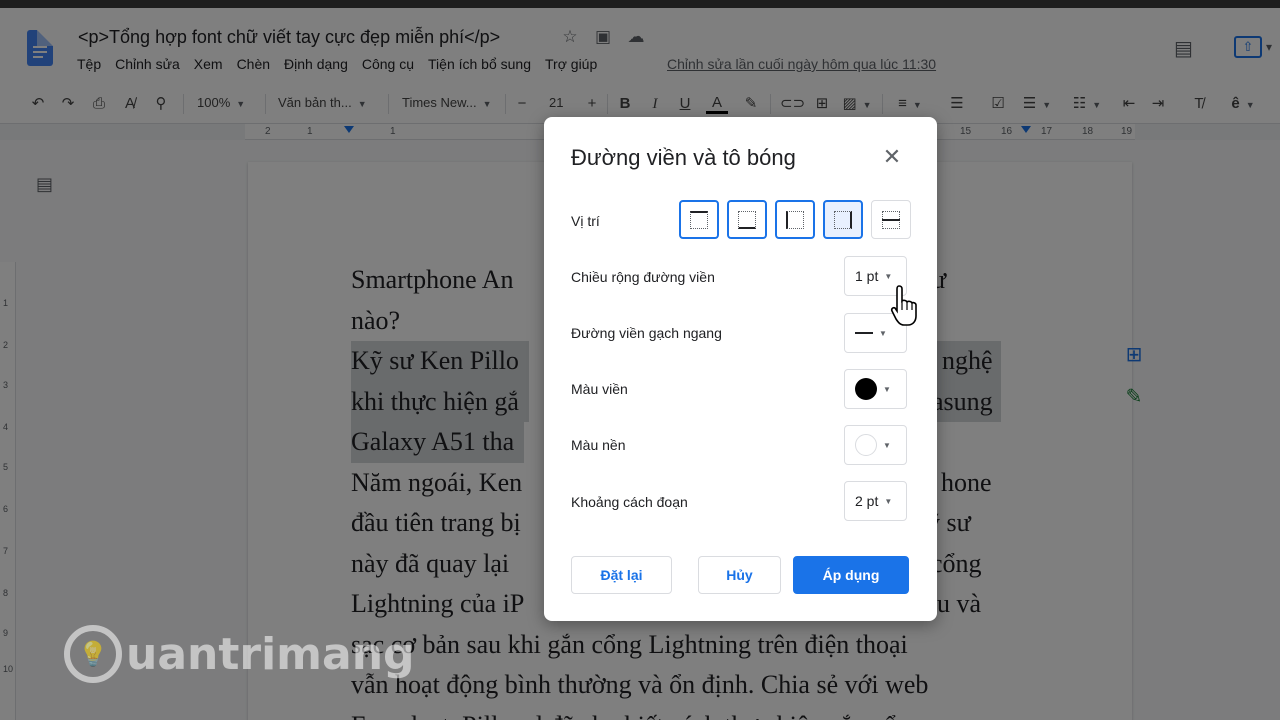 This screenshot has width=1280, height=720. Describe the element at coordinates (864, 333) in the screenshot. I see `solid-line-icon` at that location.